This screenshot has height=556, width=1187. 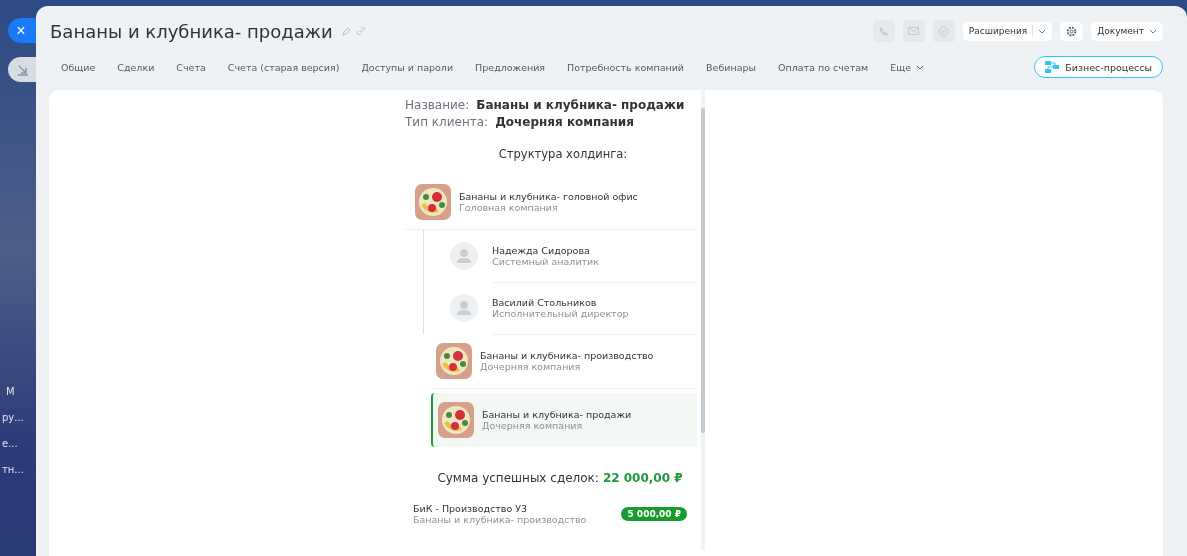 I want to click on field-label: Тип клиента:, so click(x=447, y=122).